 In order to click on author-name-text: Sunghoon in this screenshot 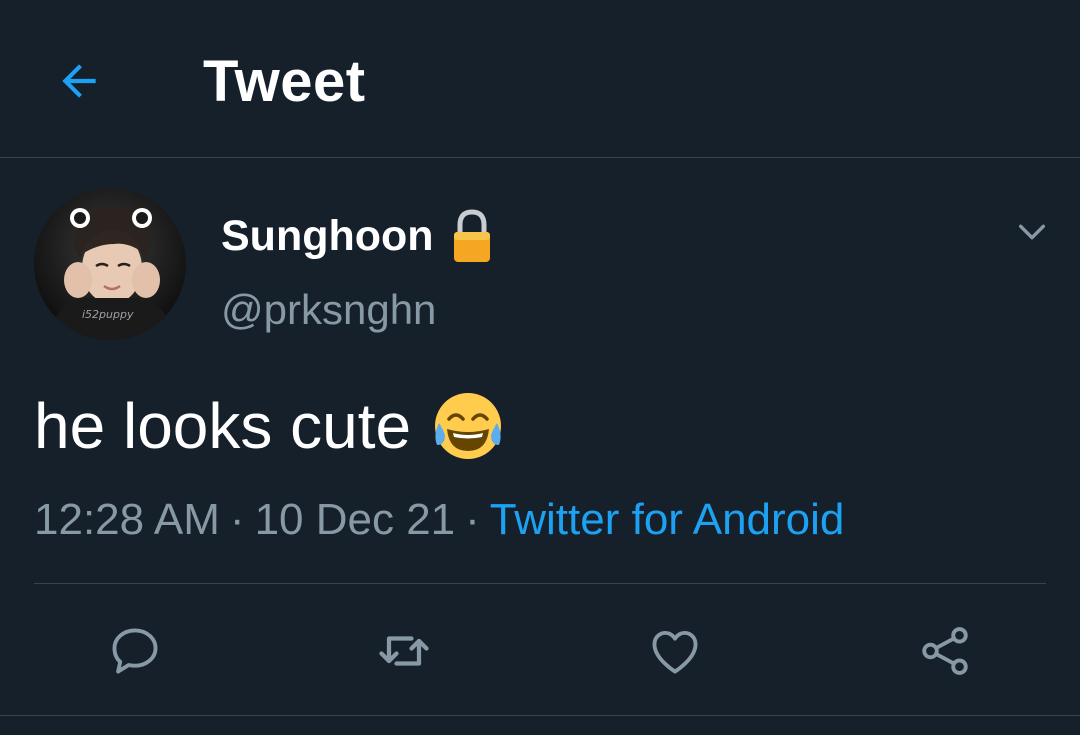, I will do `click(327, 236)`.